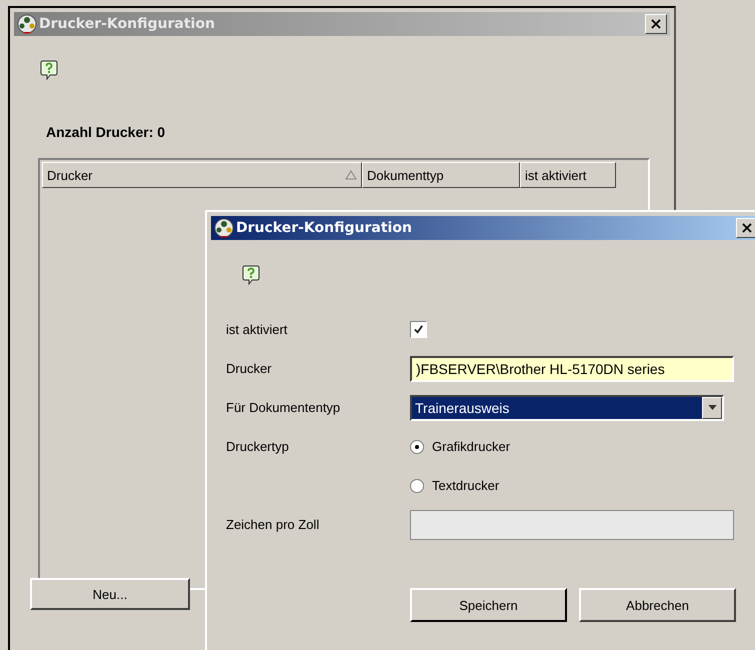 The image size is (755, 650). What do you see at coordinates (657, 605) in the screenshot?
I see `cancel-button: Abbrechen` at bounding box center [657, 605].